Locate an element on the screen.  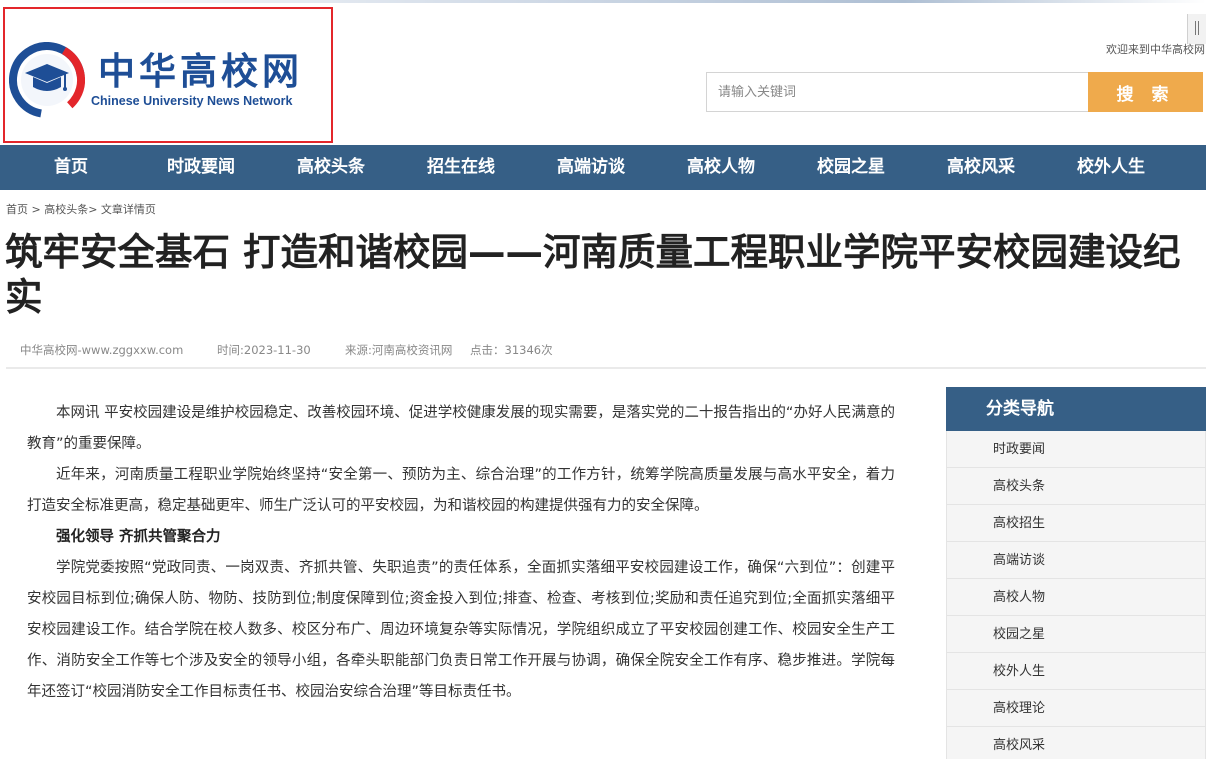
nav-item-interviews: 高端访谈 is located at coordinates (591, 167).